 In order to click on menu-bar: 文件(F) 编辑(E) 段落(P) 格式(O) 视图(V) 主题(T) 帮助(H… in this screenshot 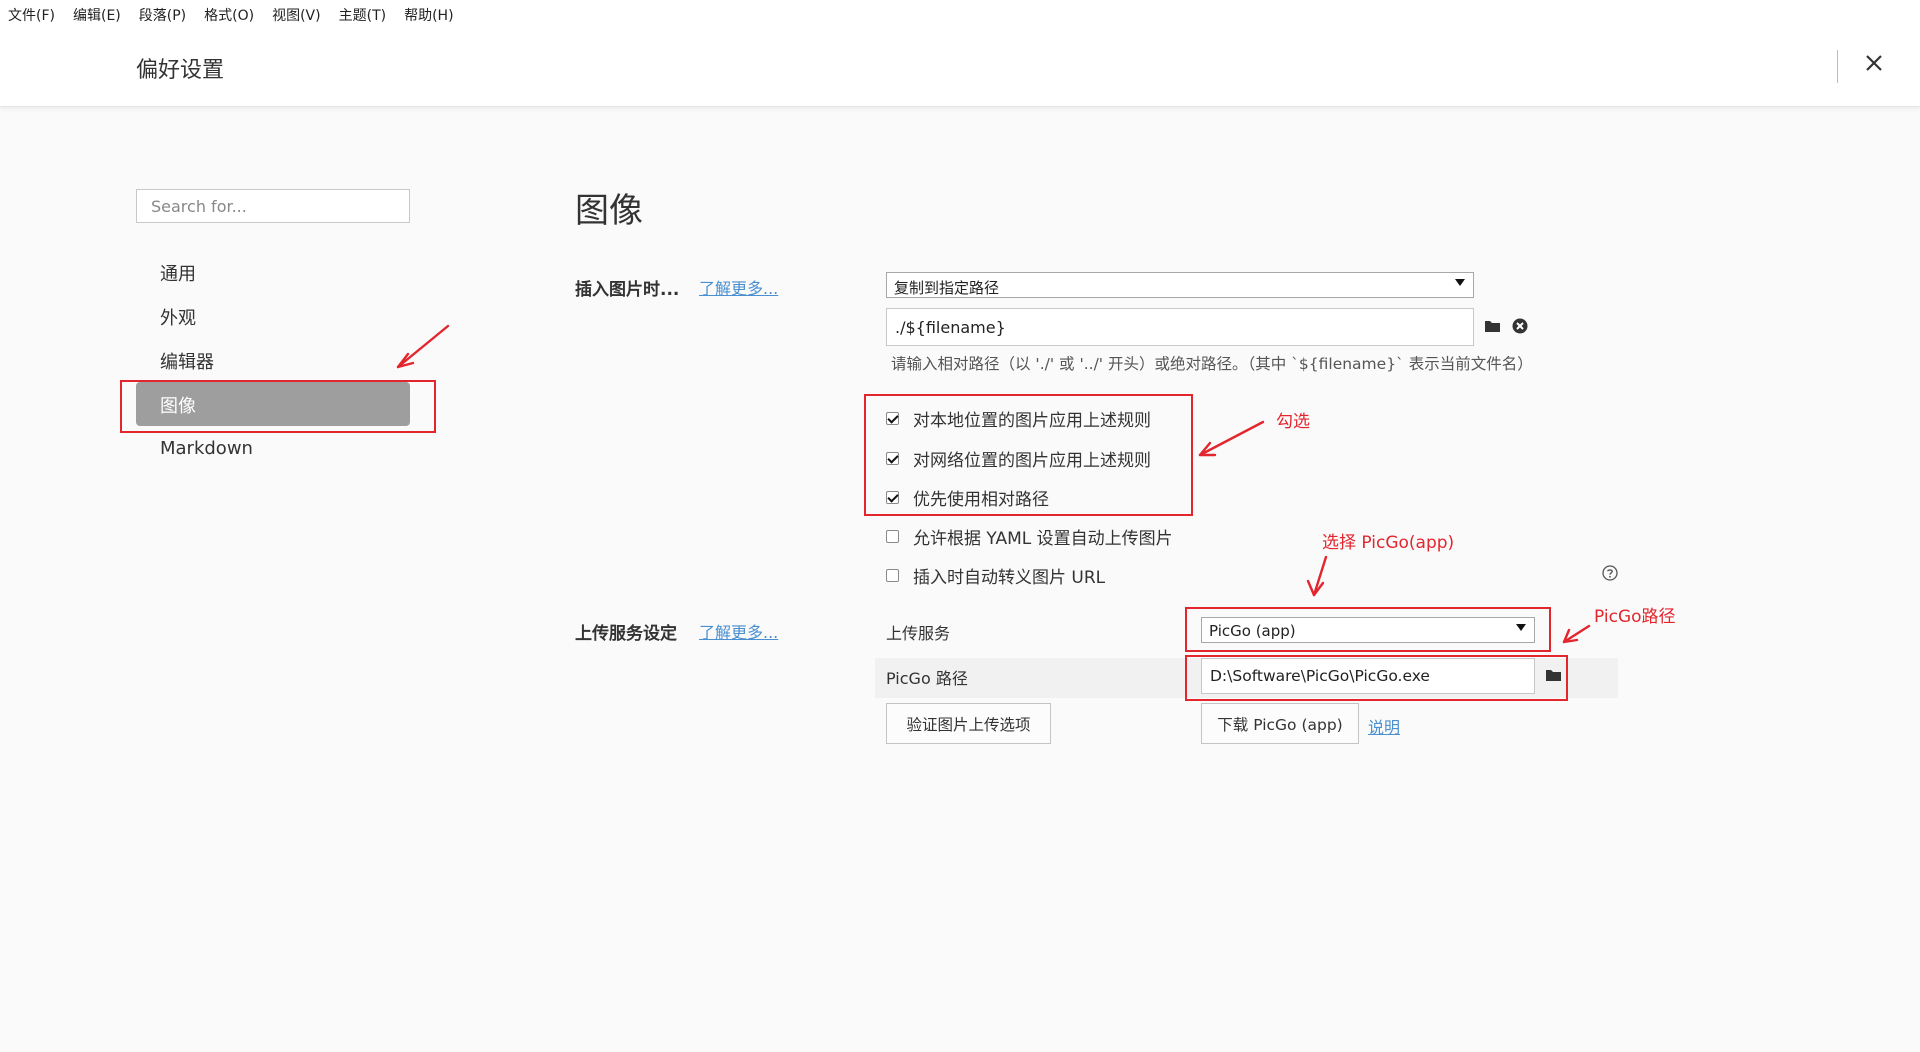, I will do `click(960, 15)`.